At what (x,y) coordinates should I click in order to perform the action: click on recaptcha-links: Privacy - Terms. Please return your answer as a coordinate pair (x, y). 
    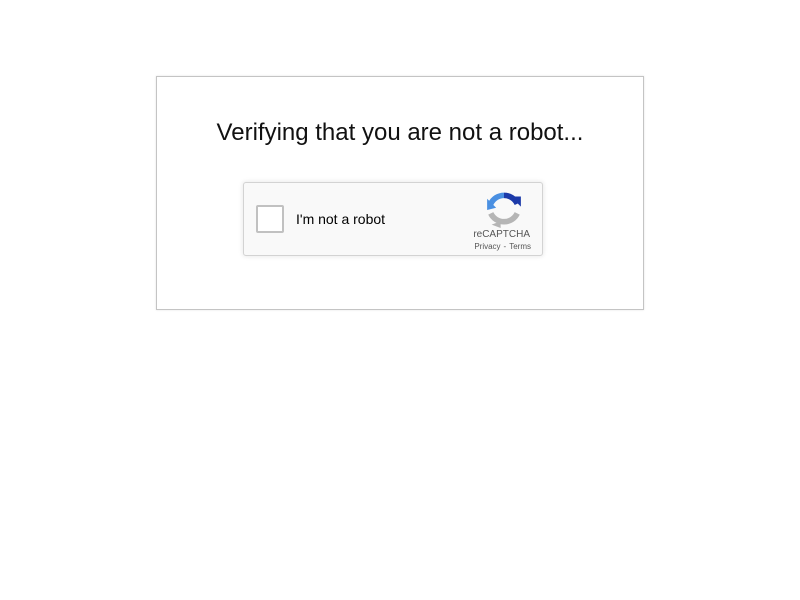
    Looking at the image, I should click on (502, 246).